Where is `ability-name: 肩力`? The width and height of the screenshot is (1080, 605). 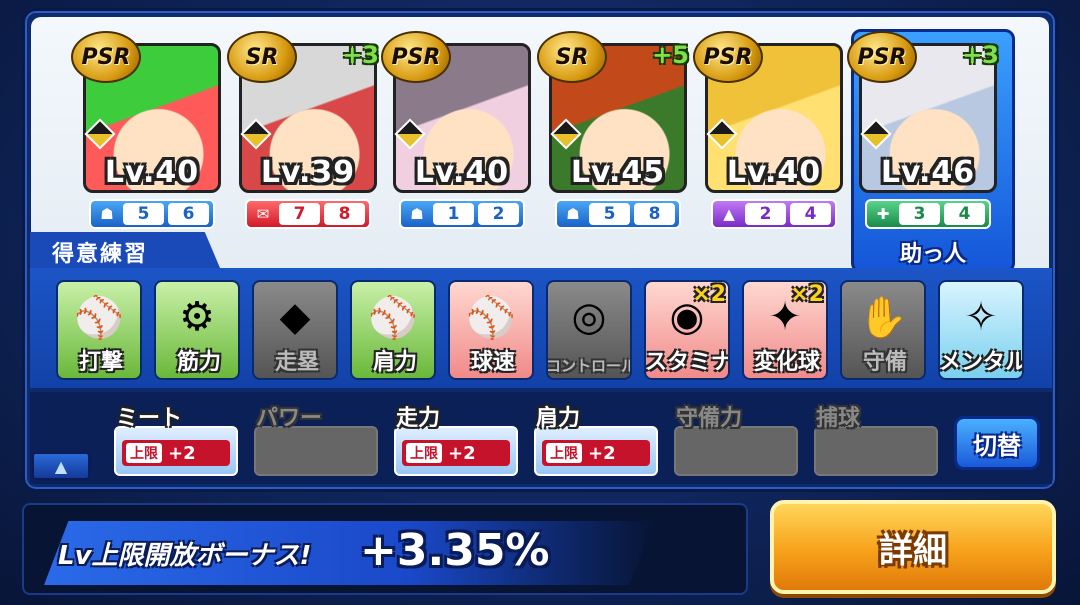 ability-name: 肩力 is located at coordinates (558, 418).